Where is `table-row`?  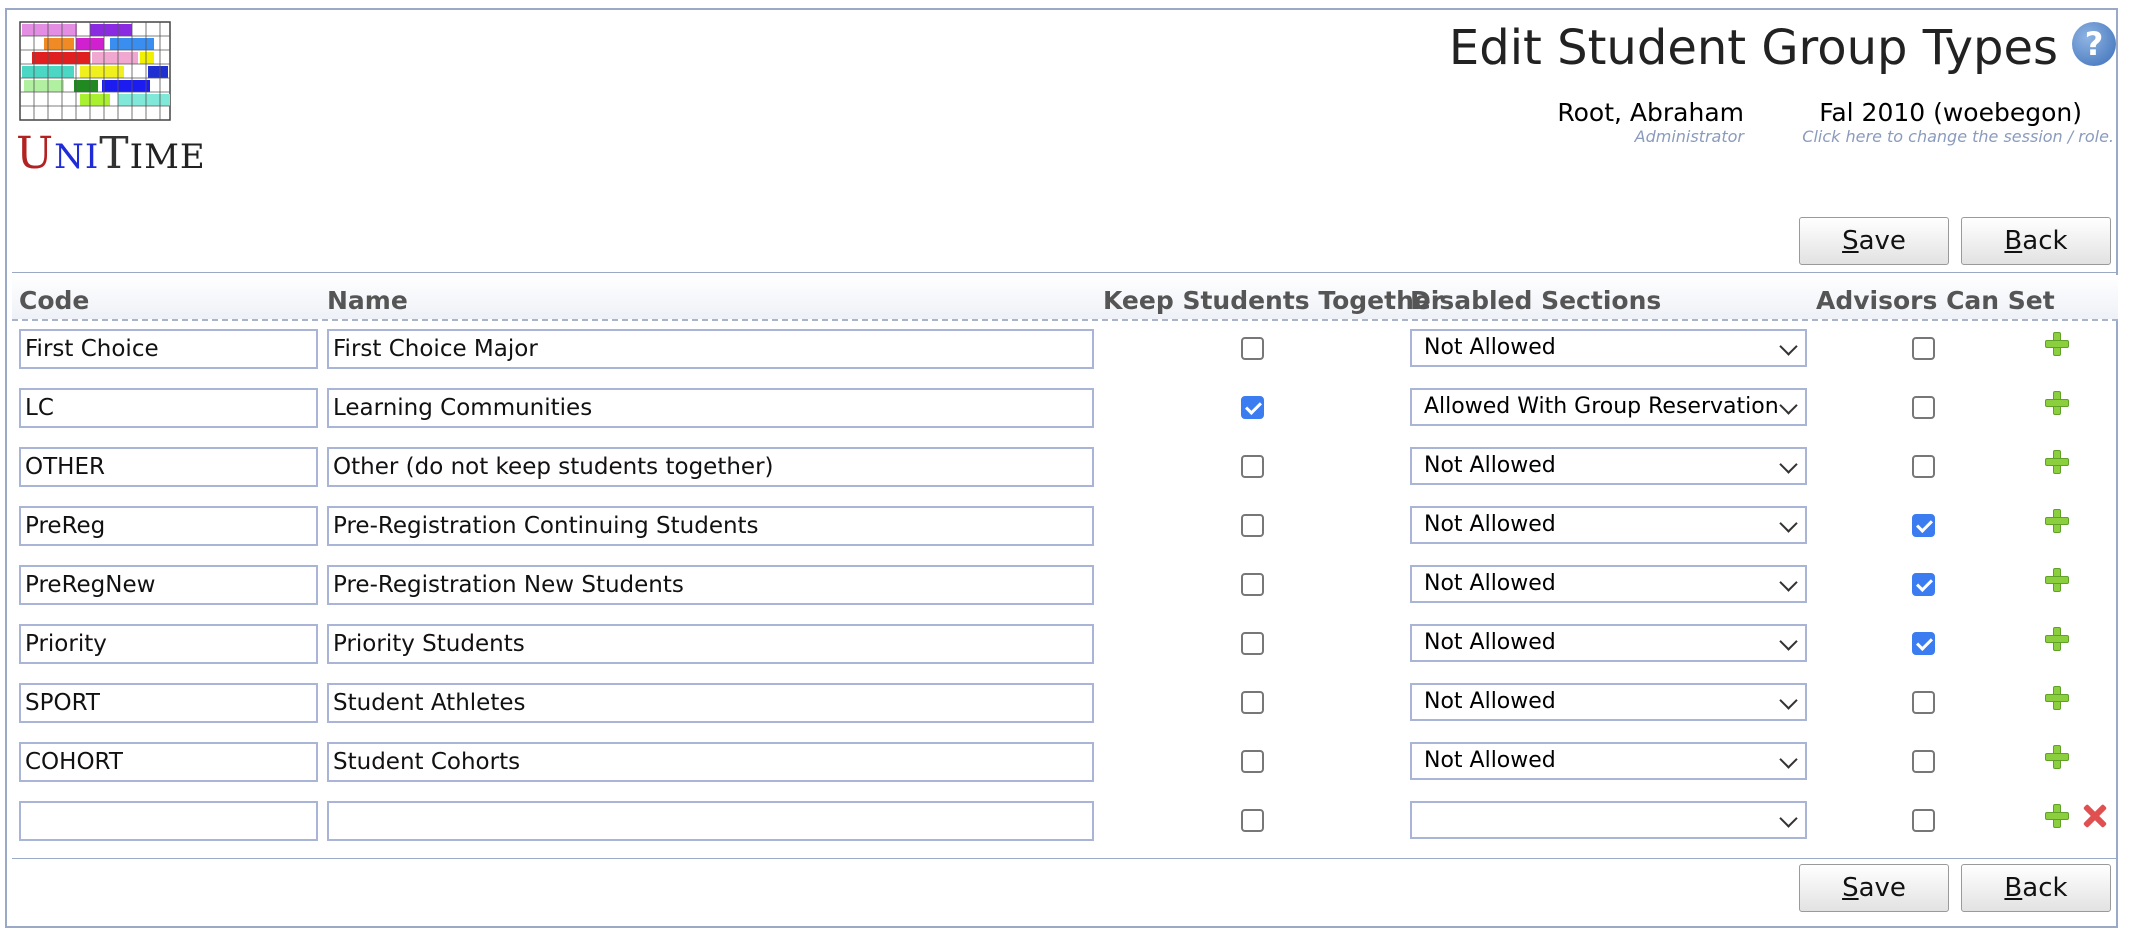 table-row is located at coordinates (1065, 828).